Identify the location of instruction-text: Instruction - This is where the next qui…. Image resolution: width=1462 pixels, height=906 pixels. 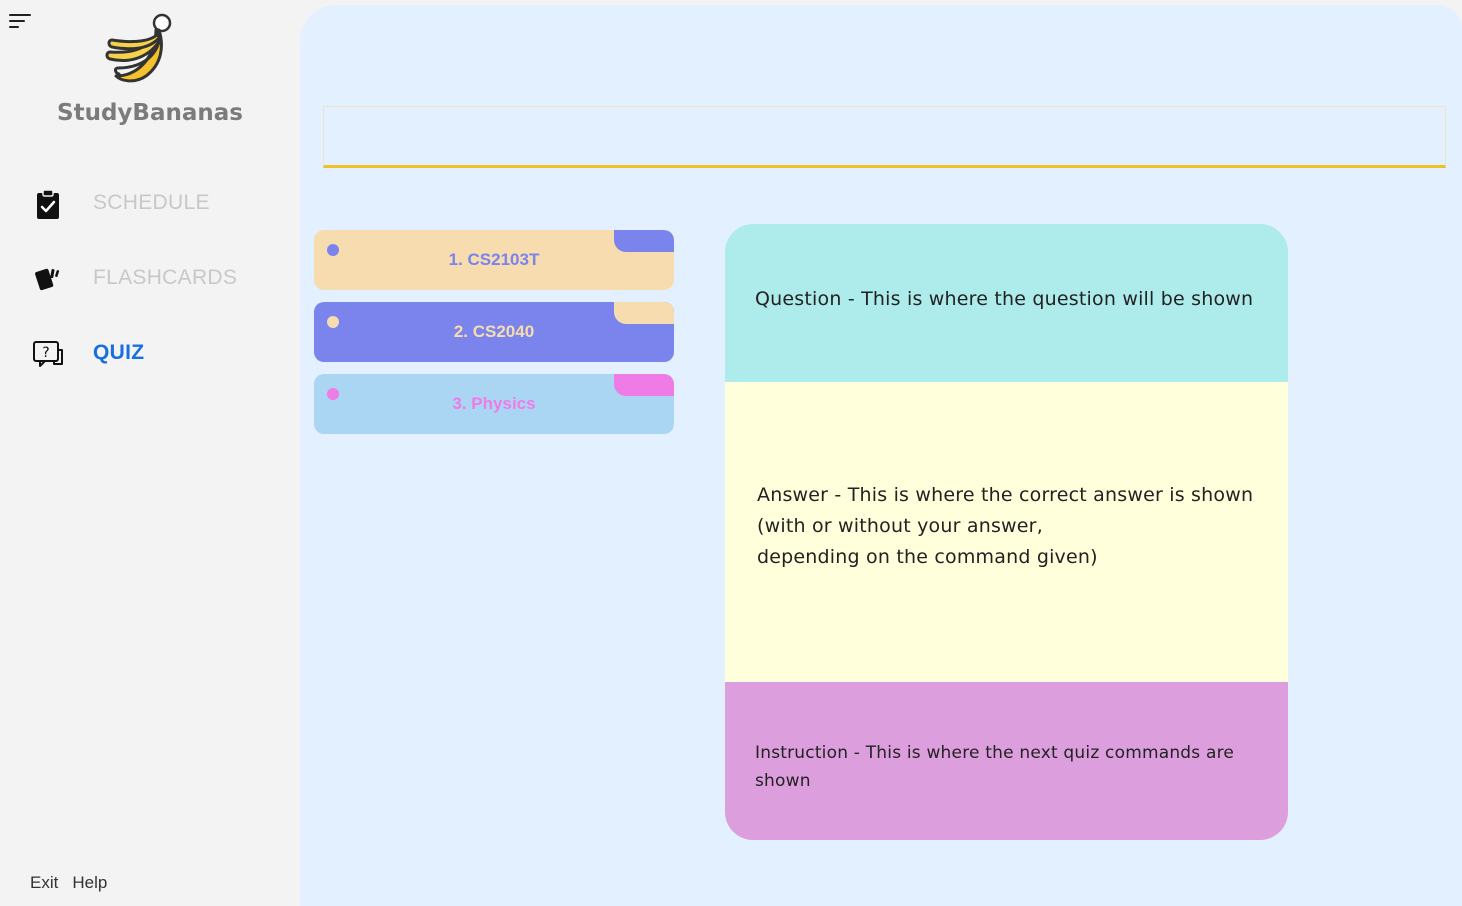
(995, 767).